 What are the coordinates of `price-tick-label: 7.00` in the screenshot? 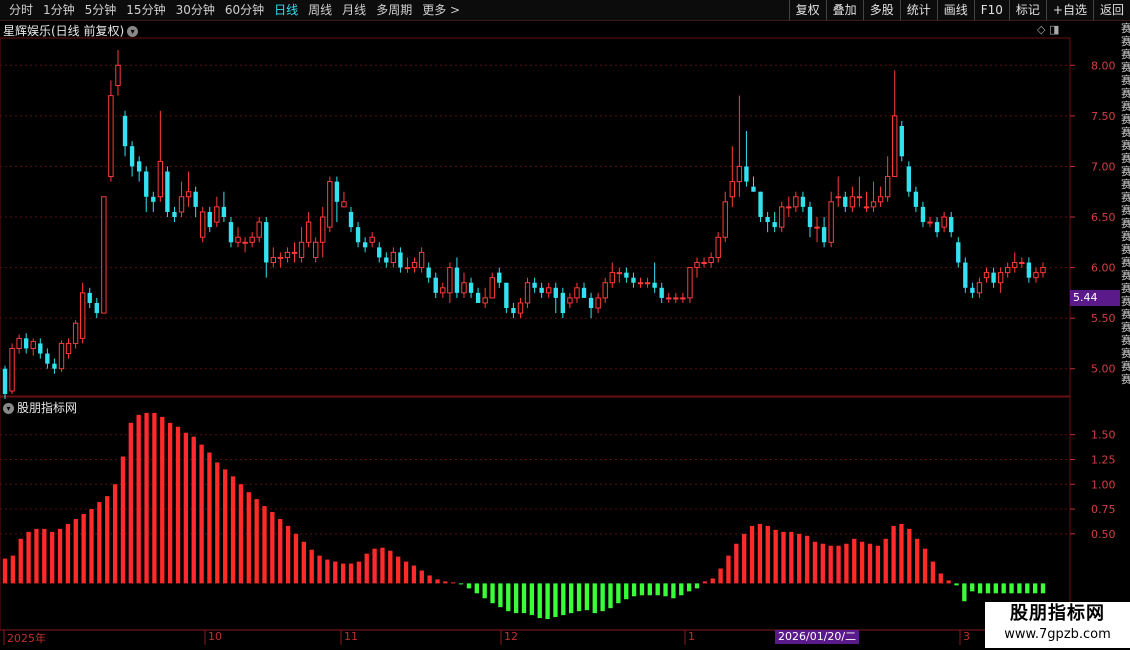 It's located at (1103, 166).